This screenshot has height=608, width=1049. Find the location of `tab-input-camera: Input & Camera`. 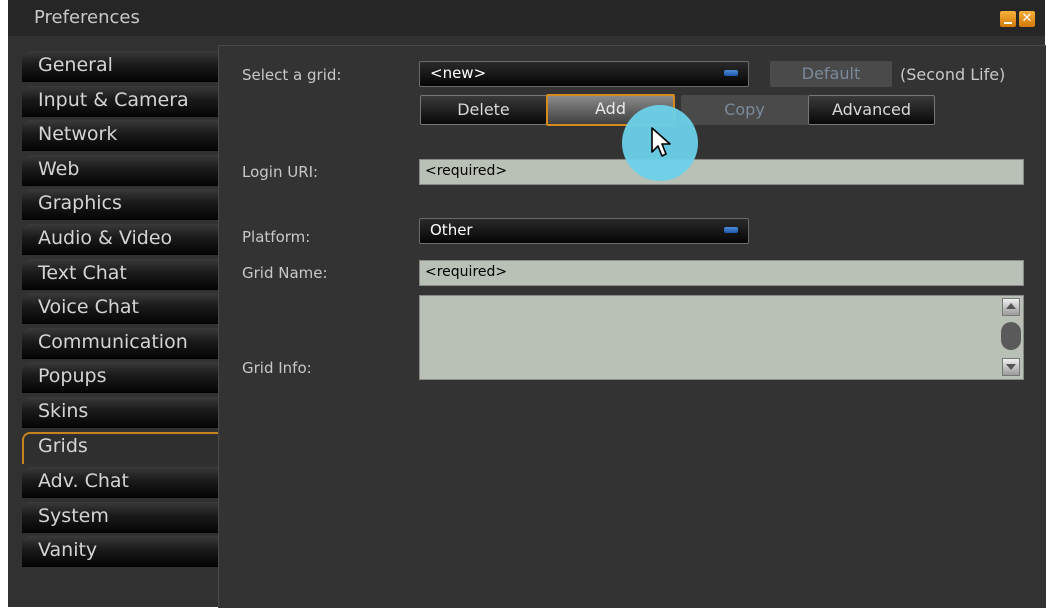

tab-input-camera: Input & Camera is located at coordinates (120, 101).